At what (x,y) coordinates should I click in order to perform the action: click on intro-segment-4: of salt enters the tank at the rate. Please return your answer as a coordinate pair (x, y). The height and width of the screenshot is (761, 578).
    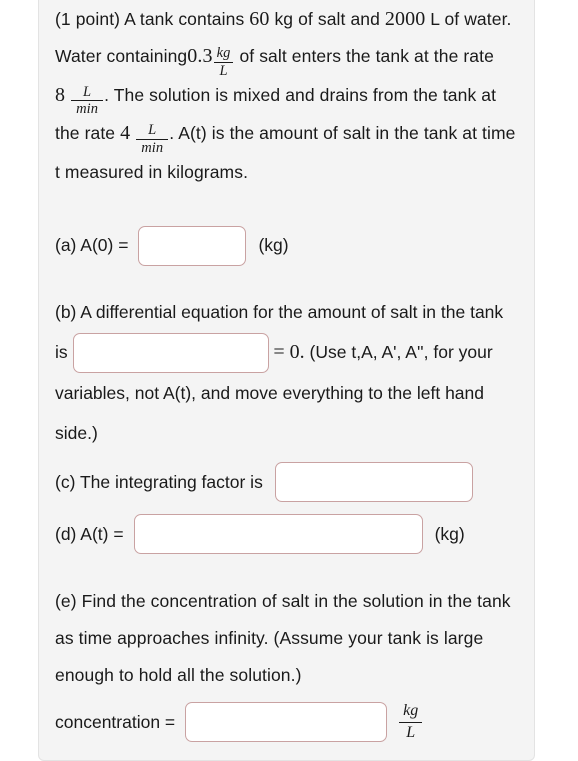
    Looking at the image, I should click on (366, 56).